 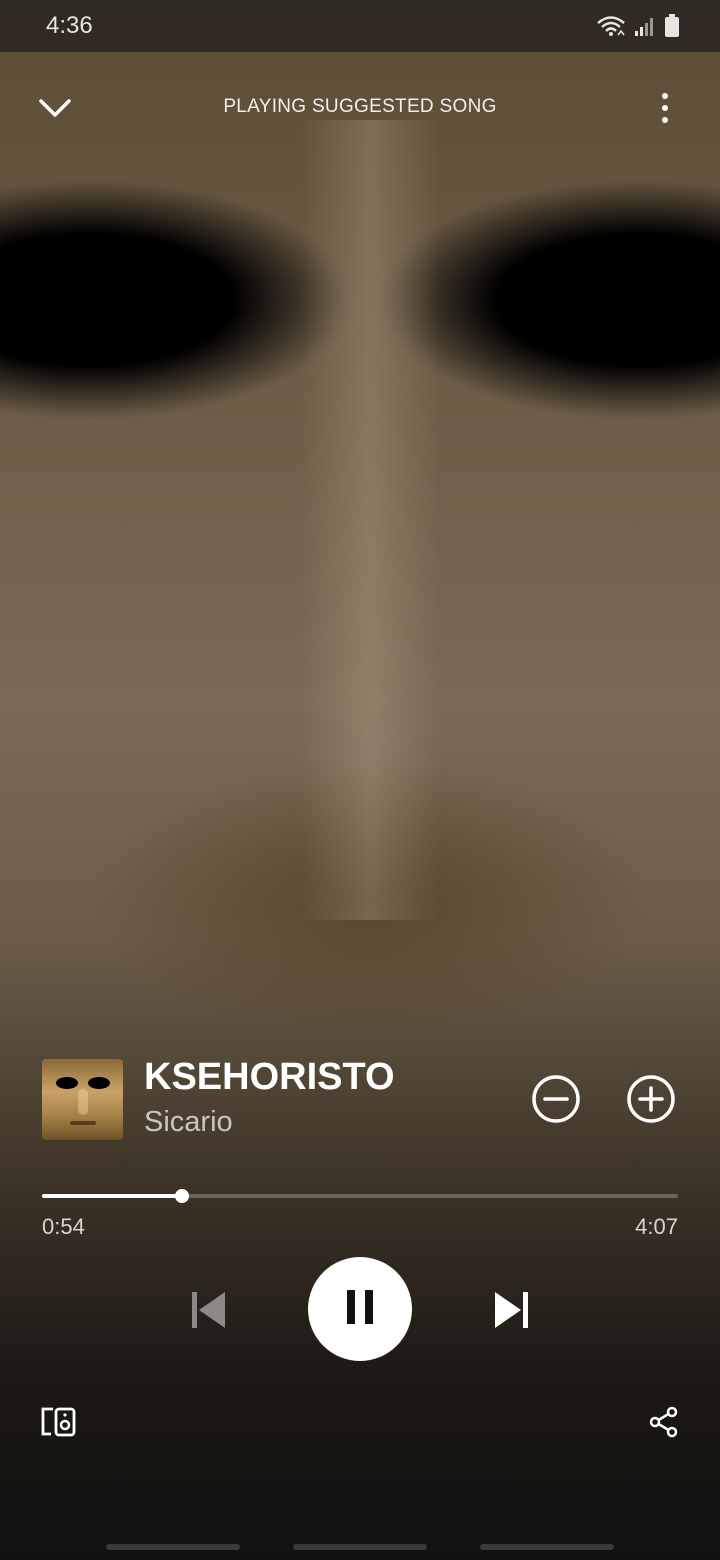 I want to click on time-elapsed: 0:54, so click(x=63, y=1226).